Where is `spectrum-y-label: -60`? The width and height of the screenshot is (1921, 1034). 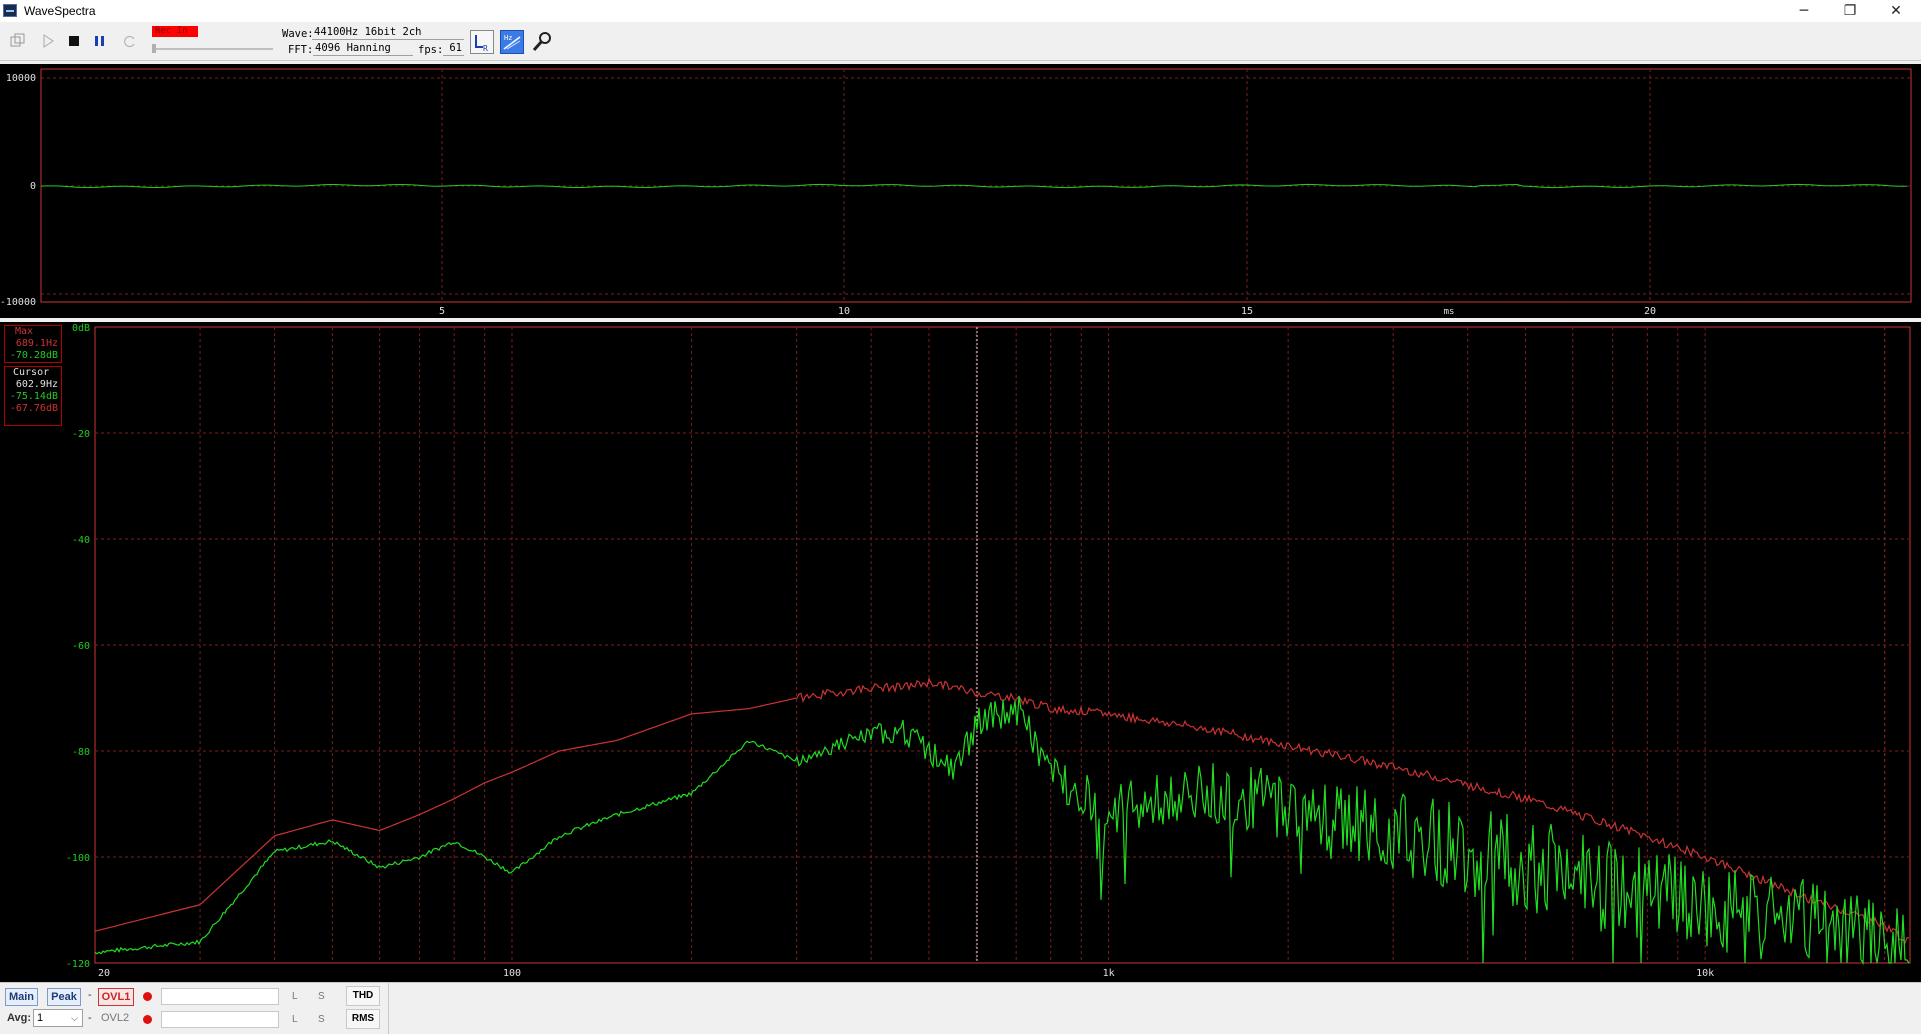
spectrum-y-label: -60 is located at coordinates (81, 646).